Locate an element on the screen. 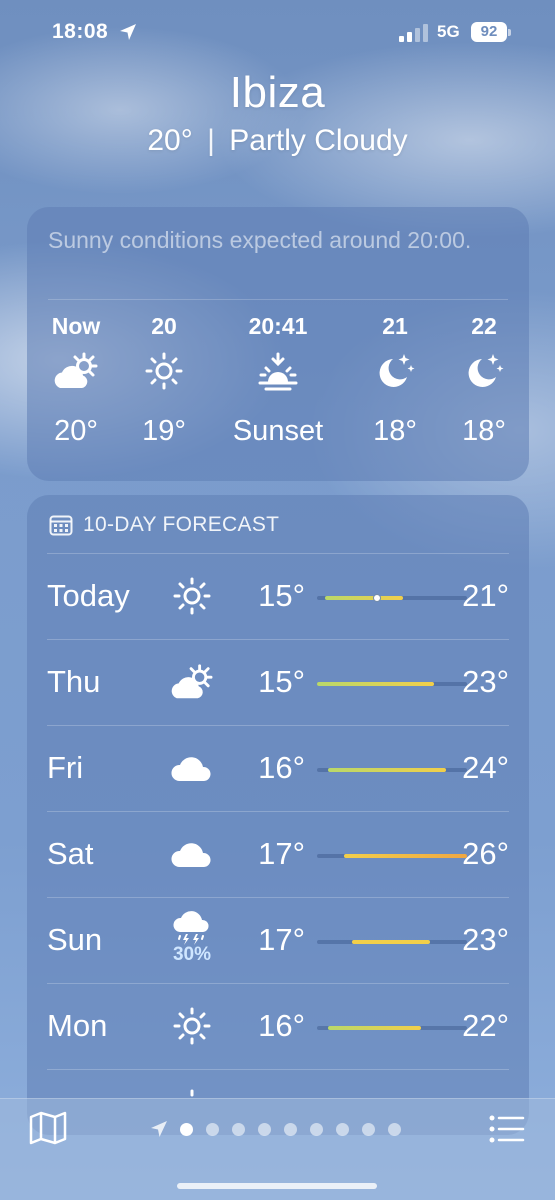 The height and width of the screenshot is (1200, 555). hour-label: 20 is located at coordinates (164, 326).